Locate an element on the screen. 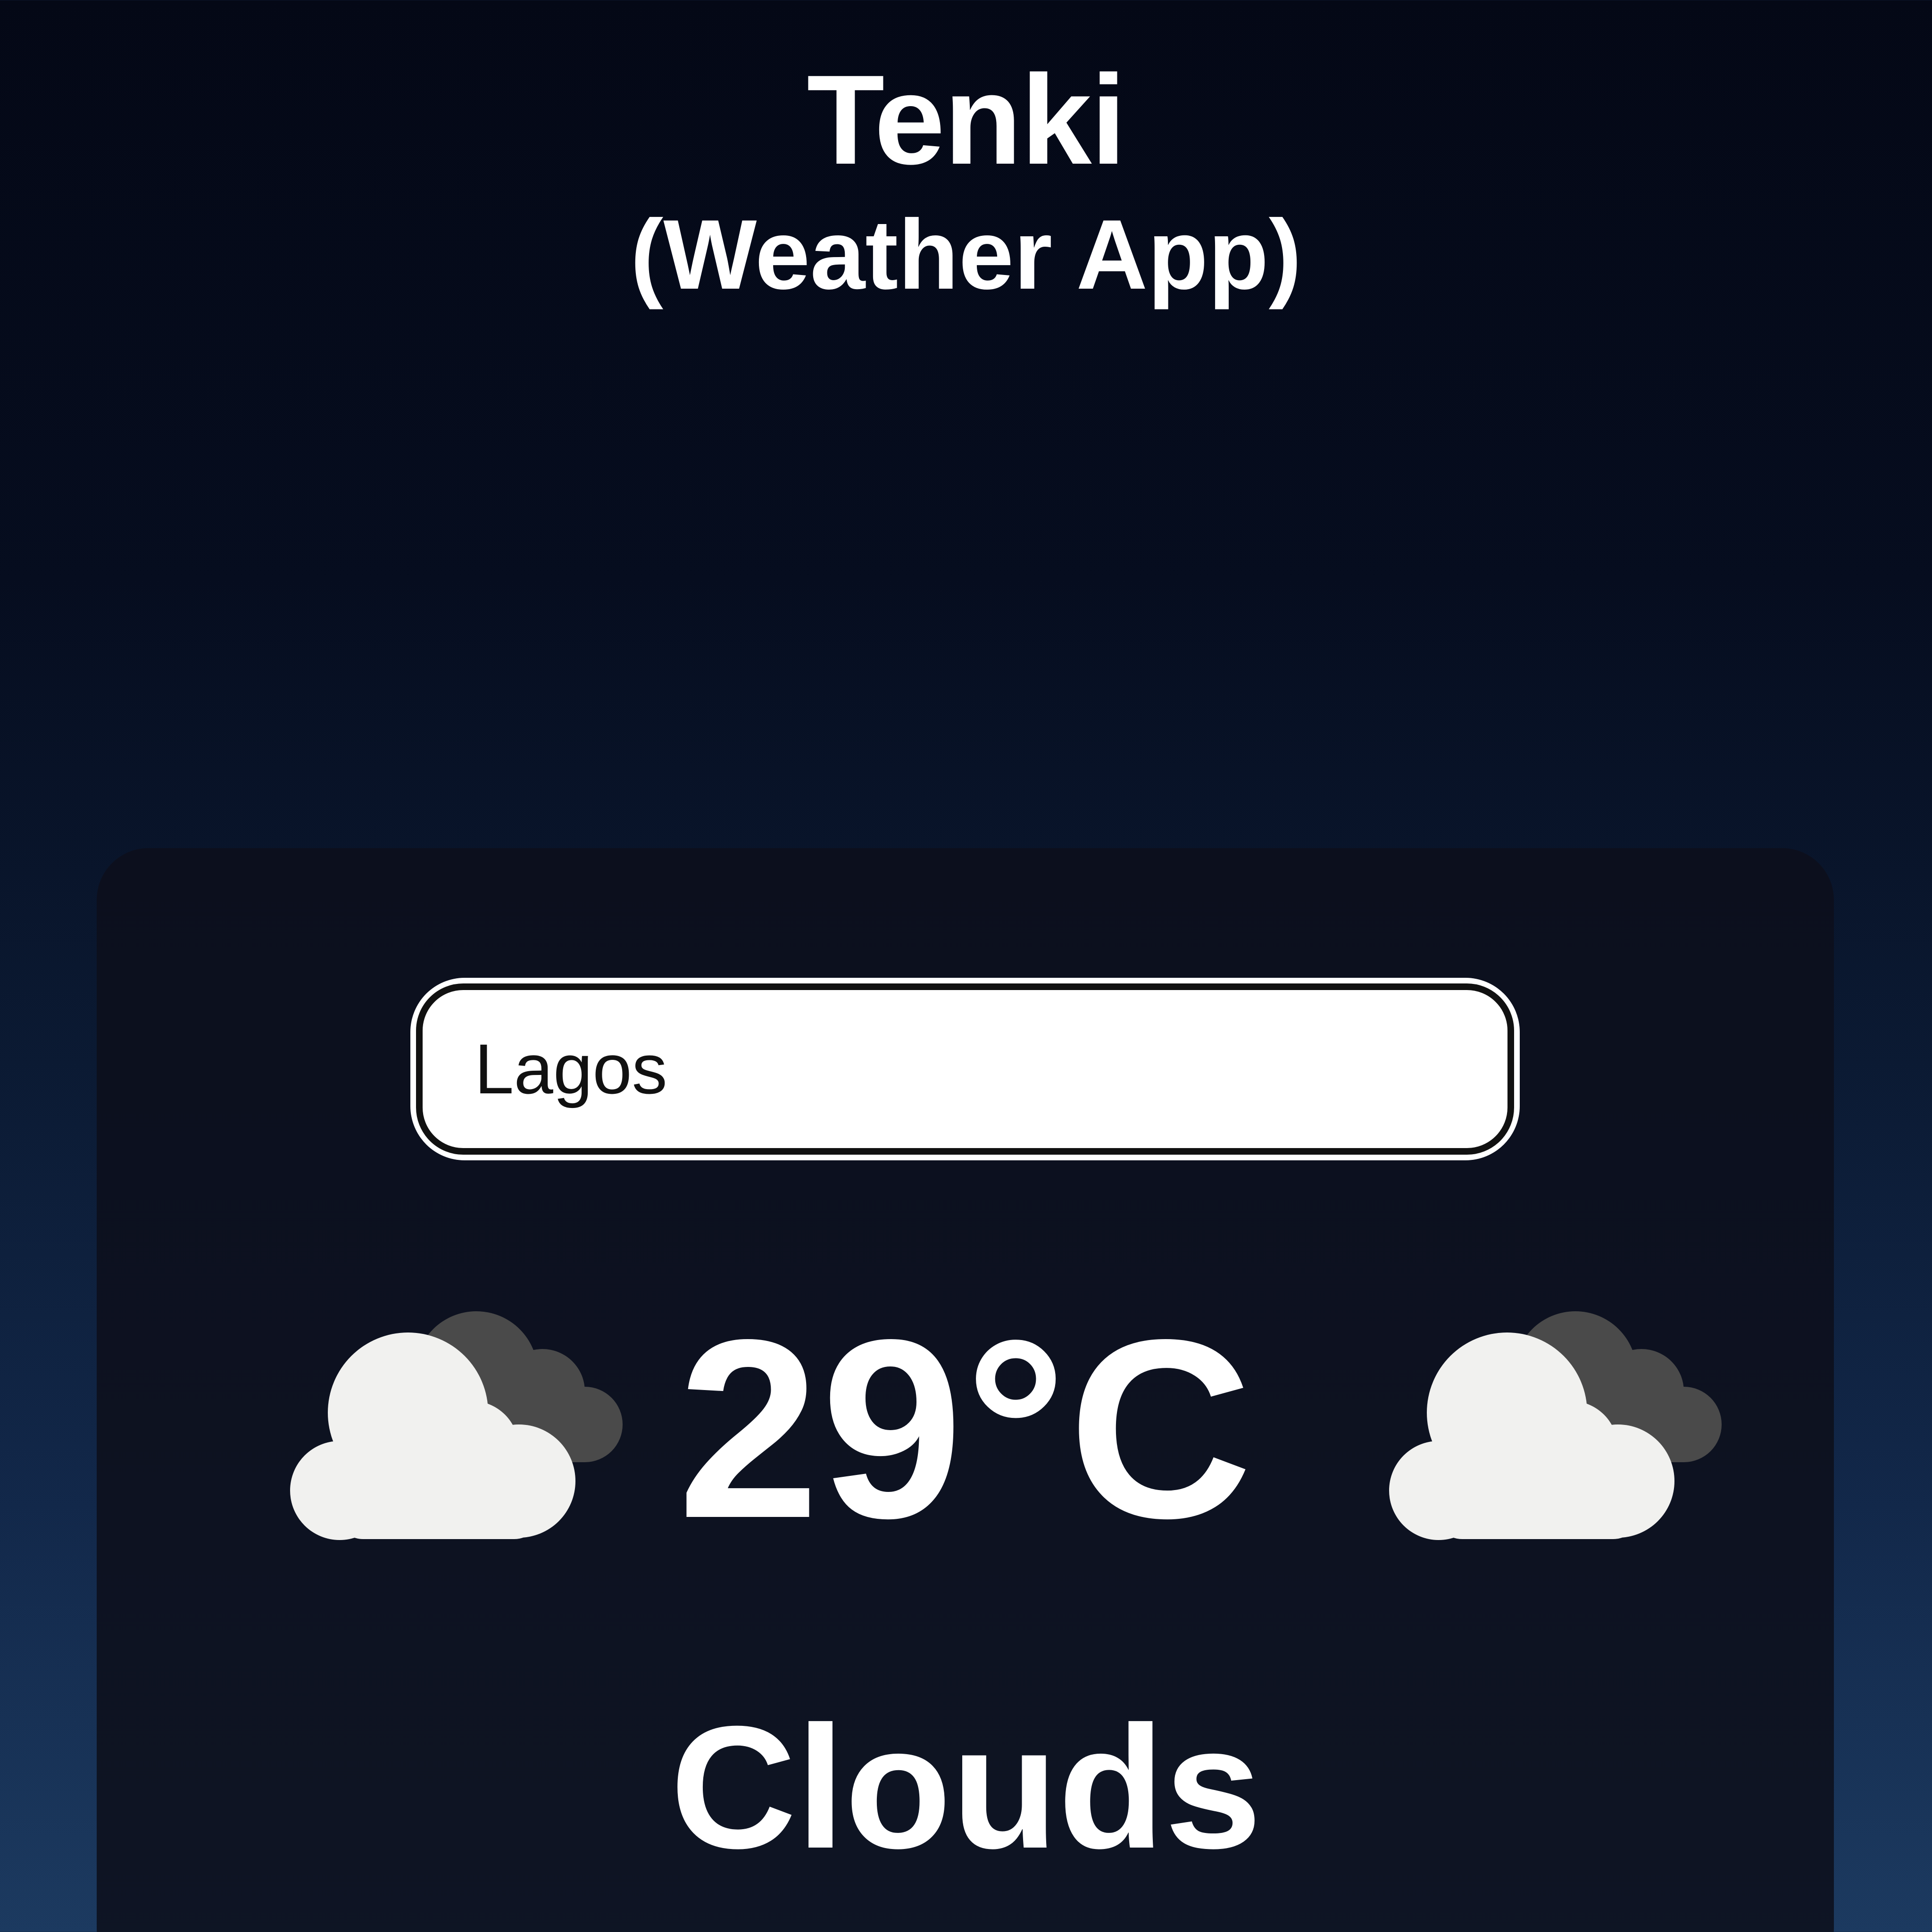 The image size is (1932, 1932). app-title: Tenki is located at coordinates (967, 120).